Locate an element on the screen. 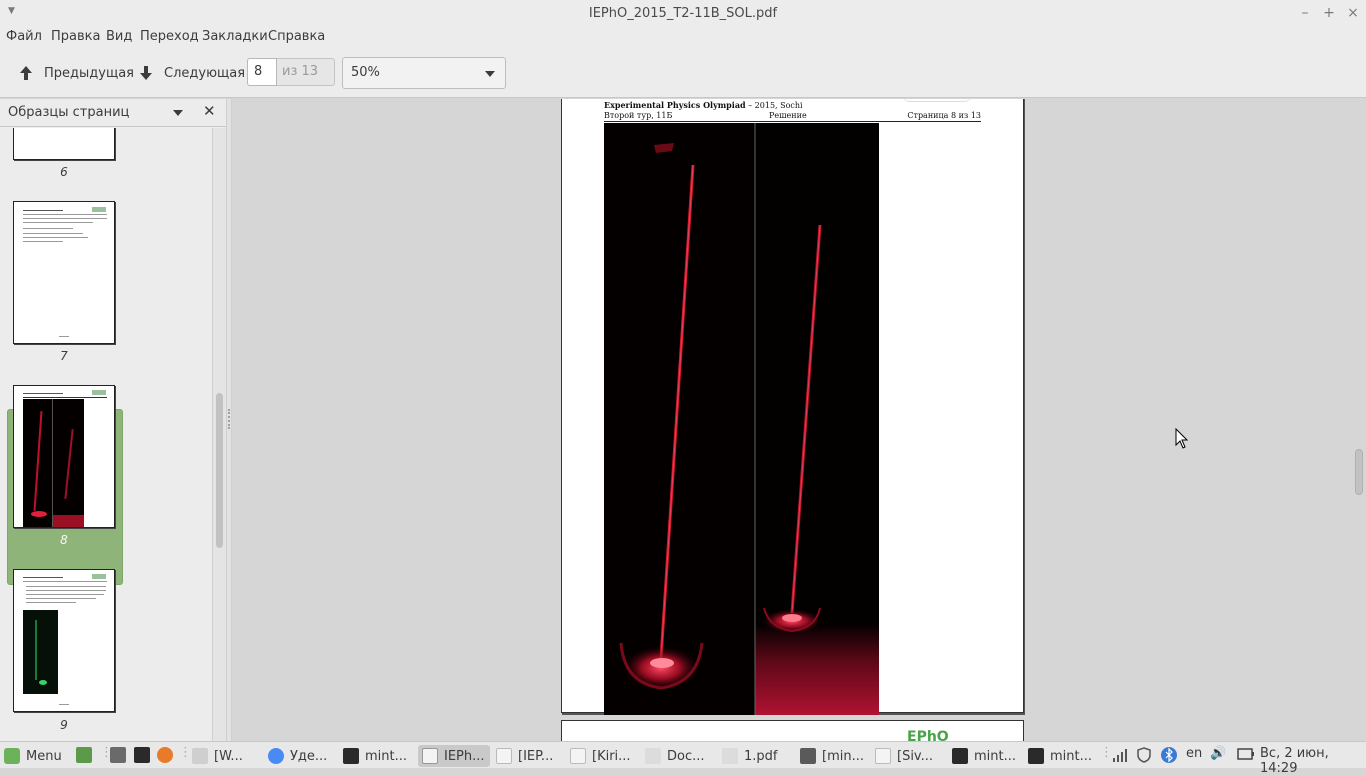 This screenshot has height=776, width=1366. menu-go: Переход is located at coordinates (169, 36).